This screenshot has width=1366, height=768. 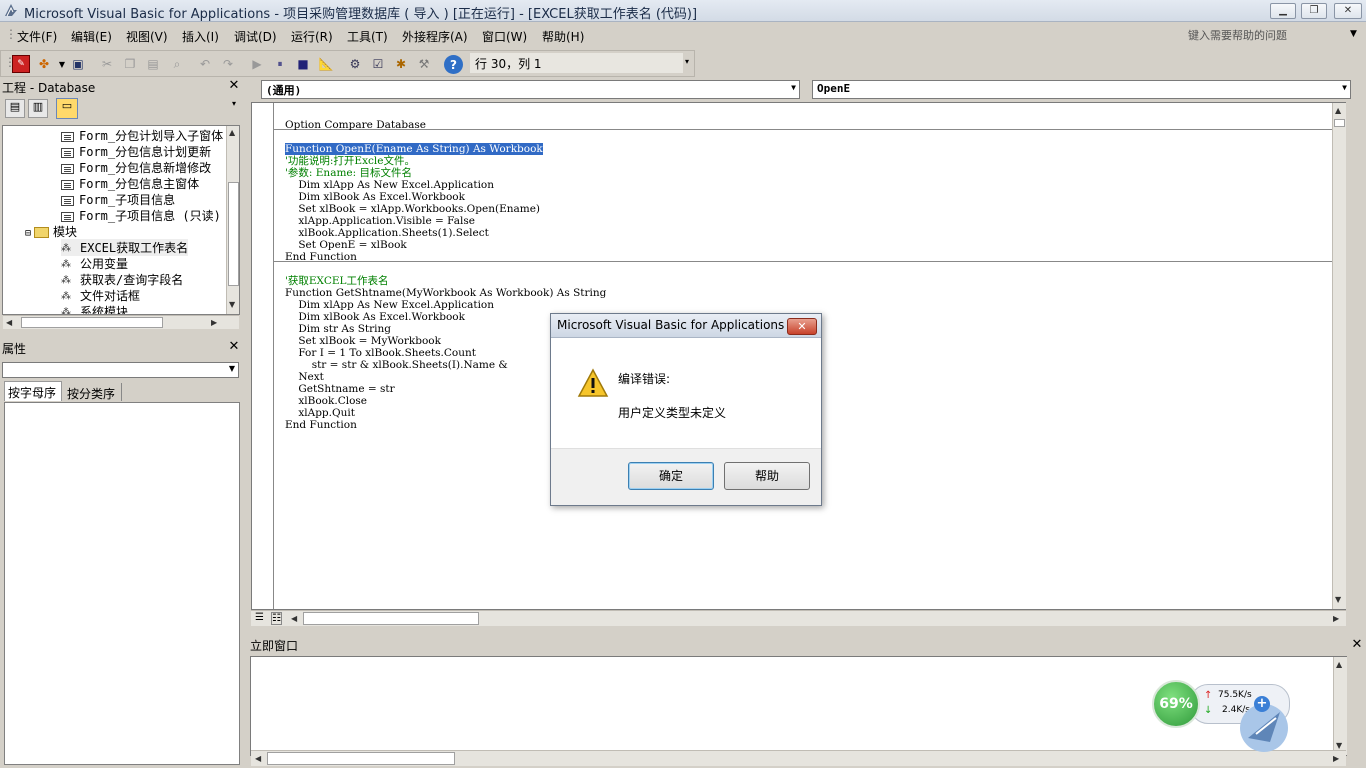 What do you see at coordinates (303, 64) in the screenshot?
I see `reset-icon: ■` at bounding box center [303, 64].